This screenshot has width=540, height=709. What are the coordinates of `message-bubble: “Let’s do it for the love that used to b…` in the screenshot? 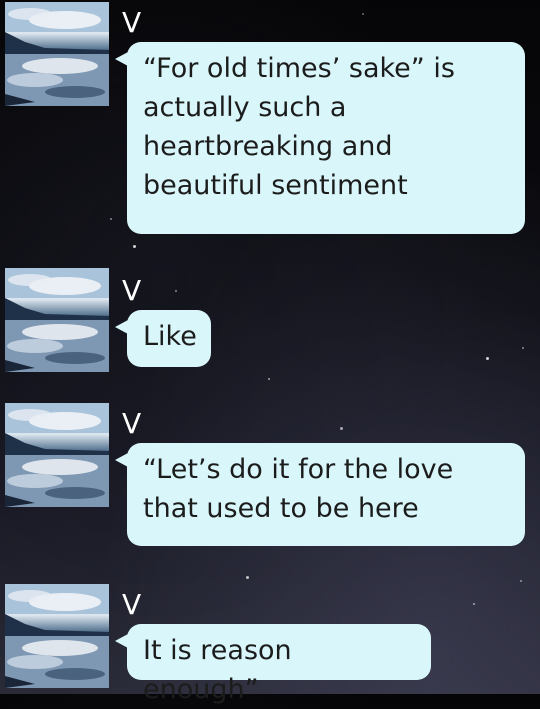 It's located at (320, 494).